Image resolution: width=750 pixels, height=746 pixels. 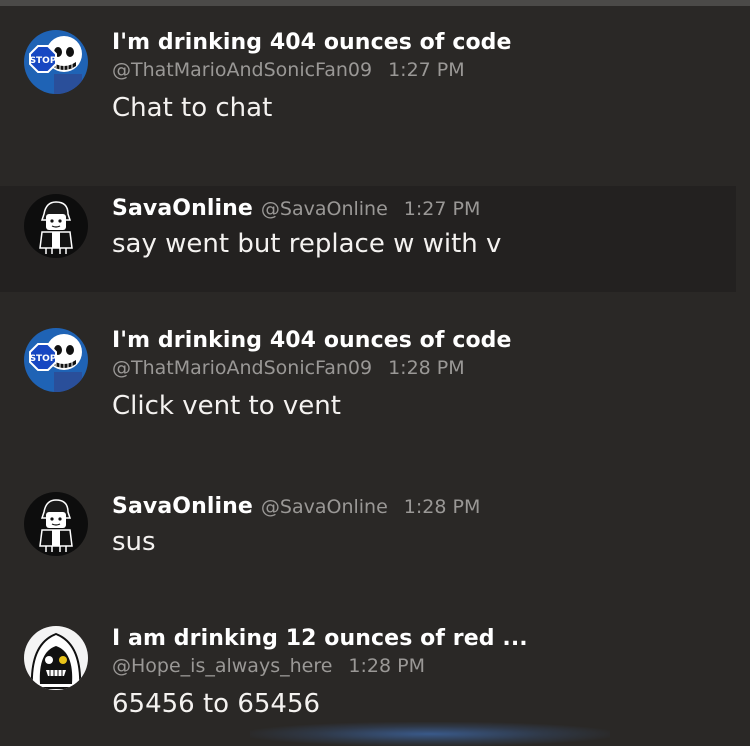 I want to click on message-text: Chat to chat, so click(x=192, y=108).